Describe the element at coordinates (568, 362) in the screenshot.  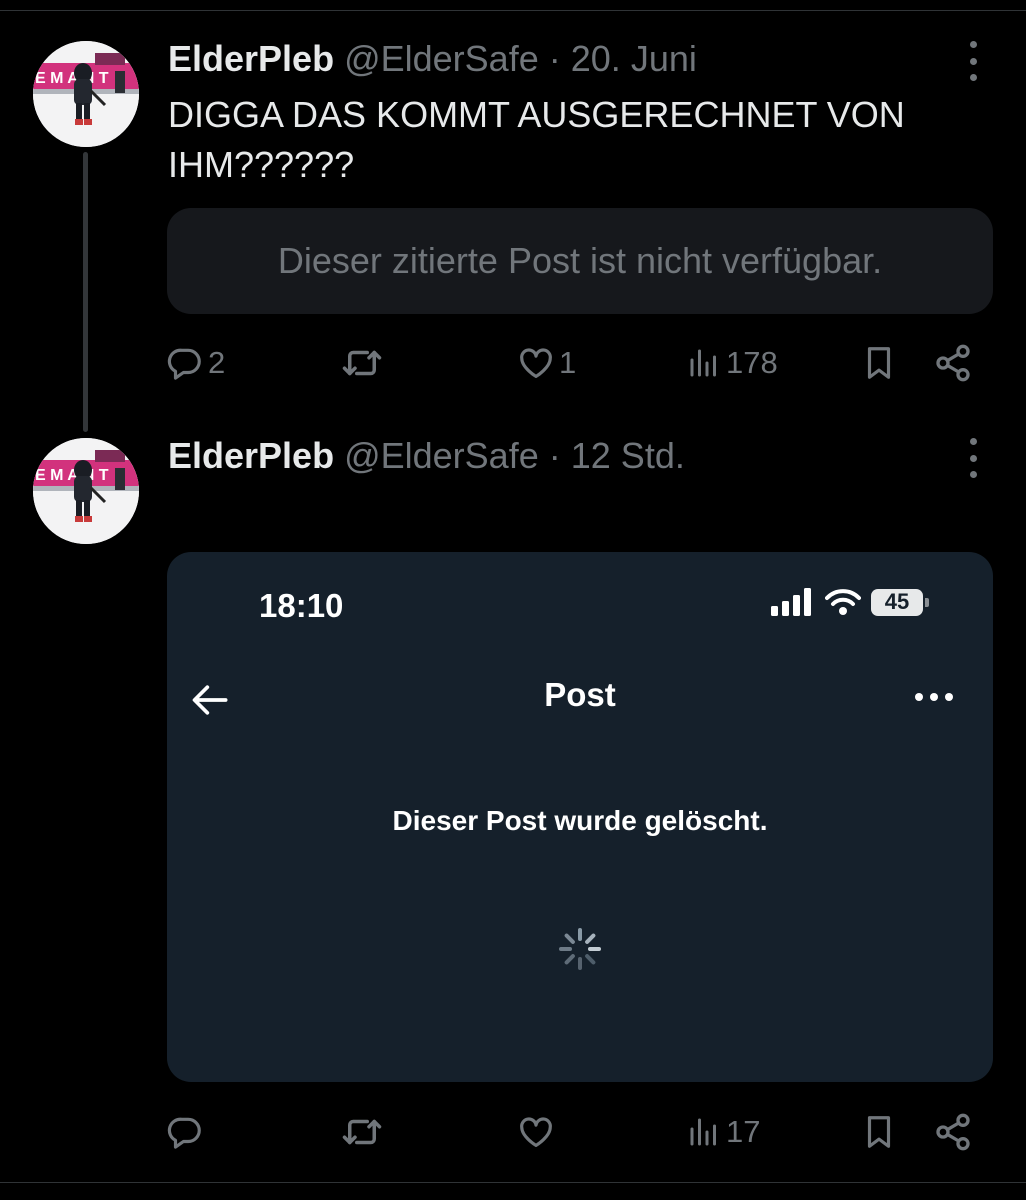
I see `like-count: 1` at that location.